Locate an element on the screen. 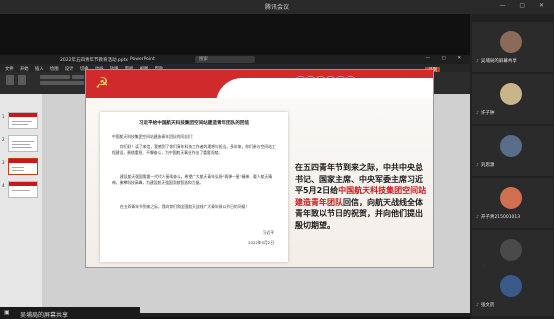 This screenshot has width=554, height=319. menu-draw: 绘图 is located at coordinates (54, 69).